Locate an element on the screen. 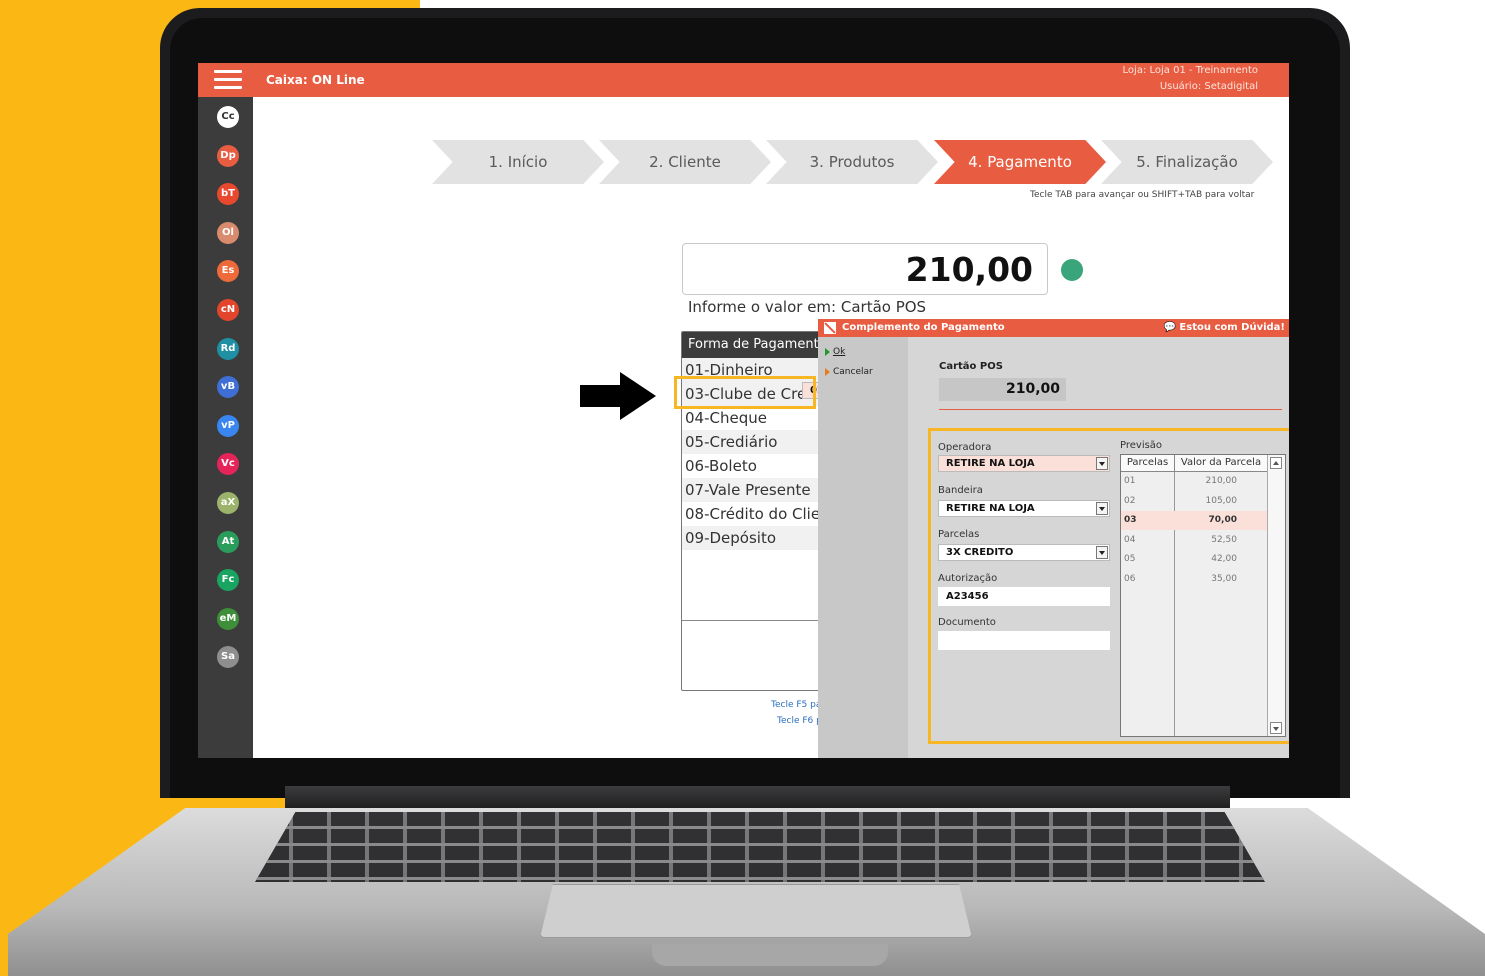  arrow-right-icon is located at coordinates (618, 396).